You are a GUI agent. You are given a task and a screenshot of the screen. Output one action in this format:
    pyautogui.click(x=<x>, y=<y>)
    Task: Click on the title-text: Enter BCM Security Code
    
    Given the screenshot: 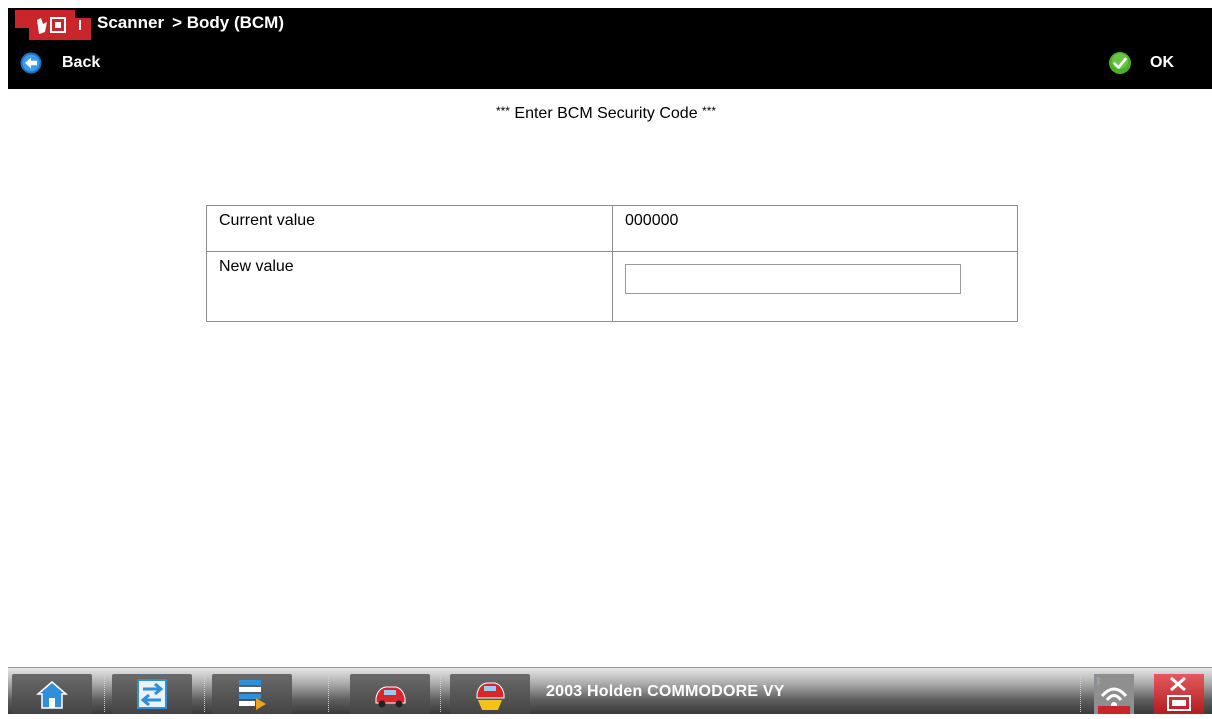 What is the action you would take?
    pyautogui.click(x=606, y=113)
    